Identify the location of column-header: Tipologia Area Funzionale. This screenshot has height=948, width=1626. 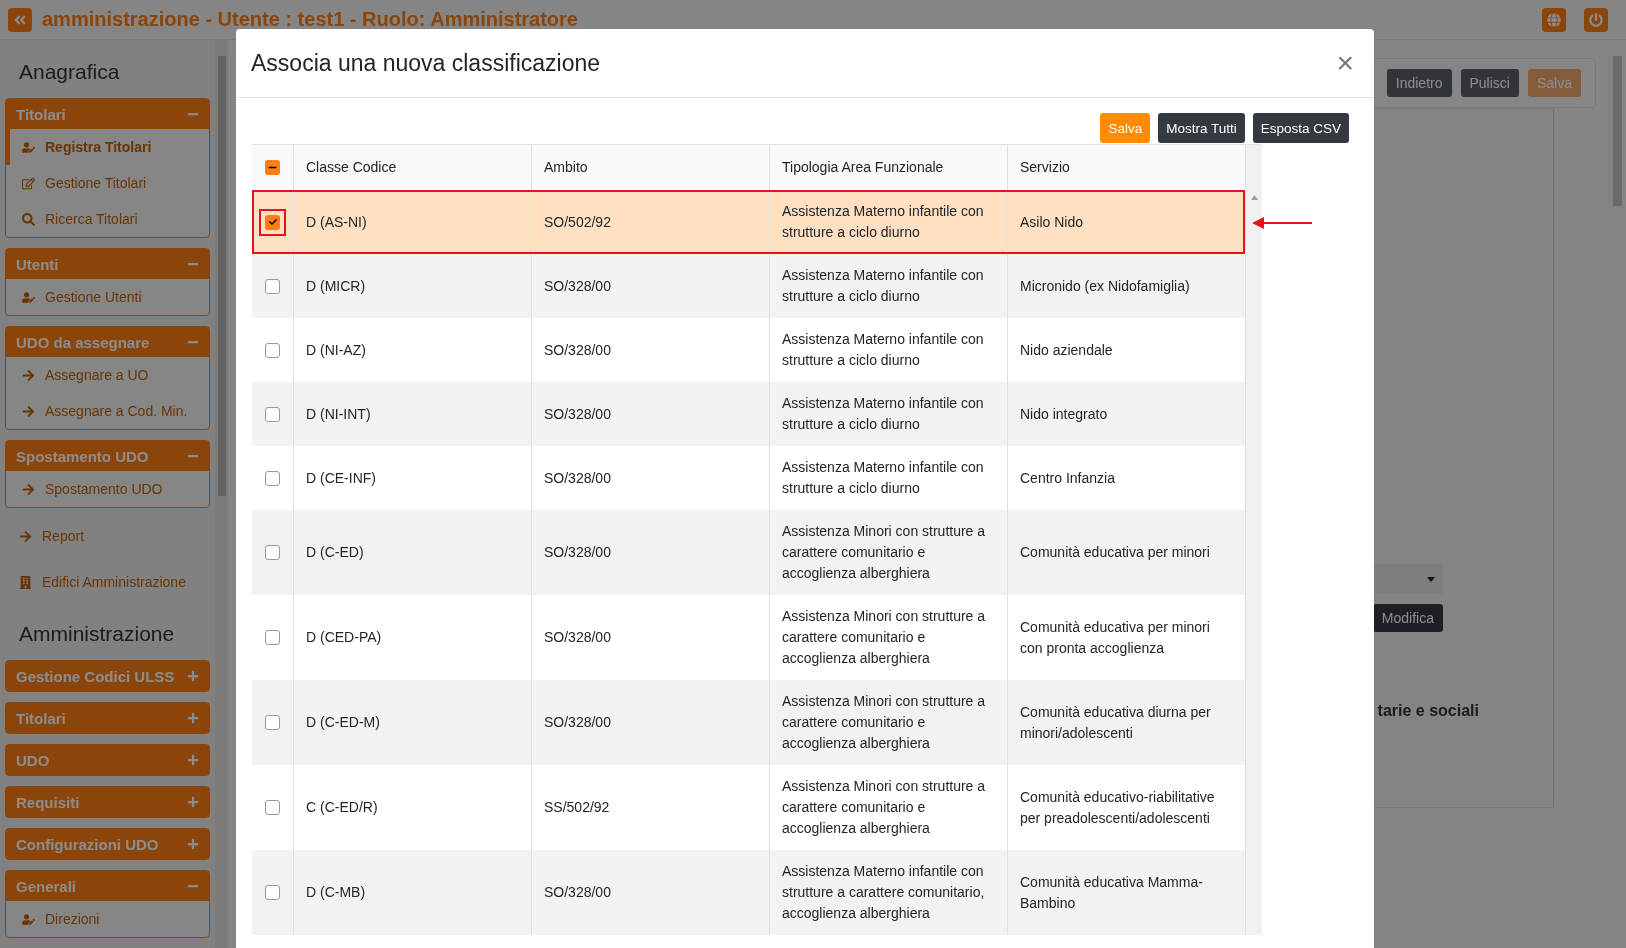
(888, 167).